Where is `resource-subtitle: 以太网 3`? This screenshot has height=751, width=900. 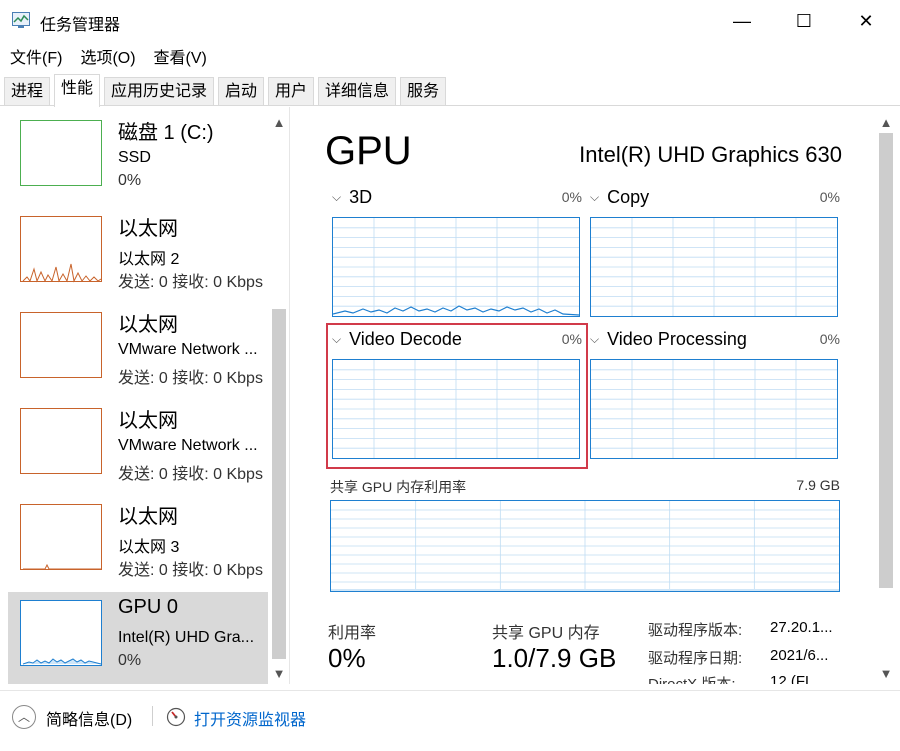
resource-subtitle: 以太网 3 is located at coordinates (149, 547).